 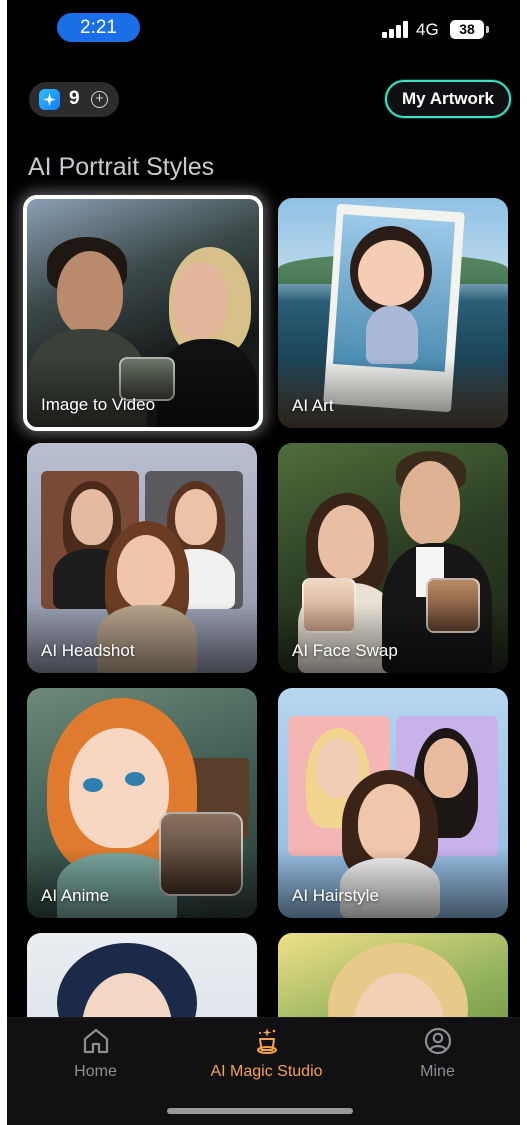 What do you see at coordinates (95, 1041) in the screenshot?
I see `home-icon` at bounding box center [95, 1041].